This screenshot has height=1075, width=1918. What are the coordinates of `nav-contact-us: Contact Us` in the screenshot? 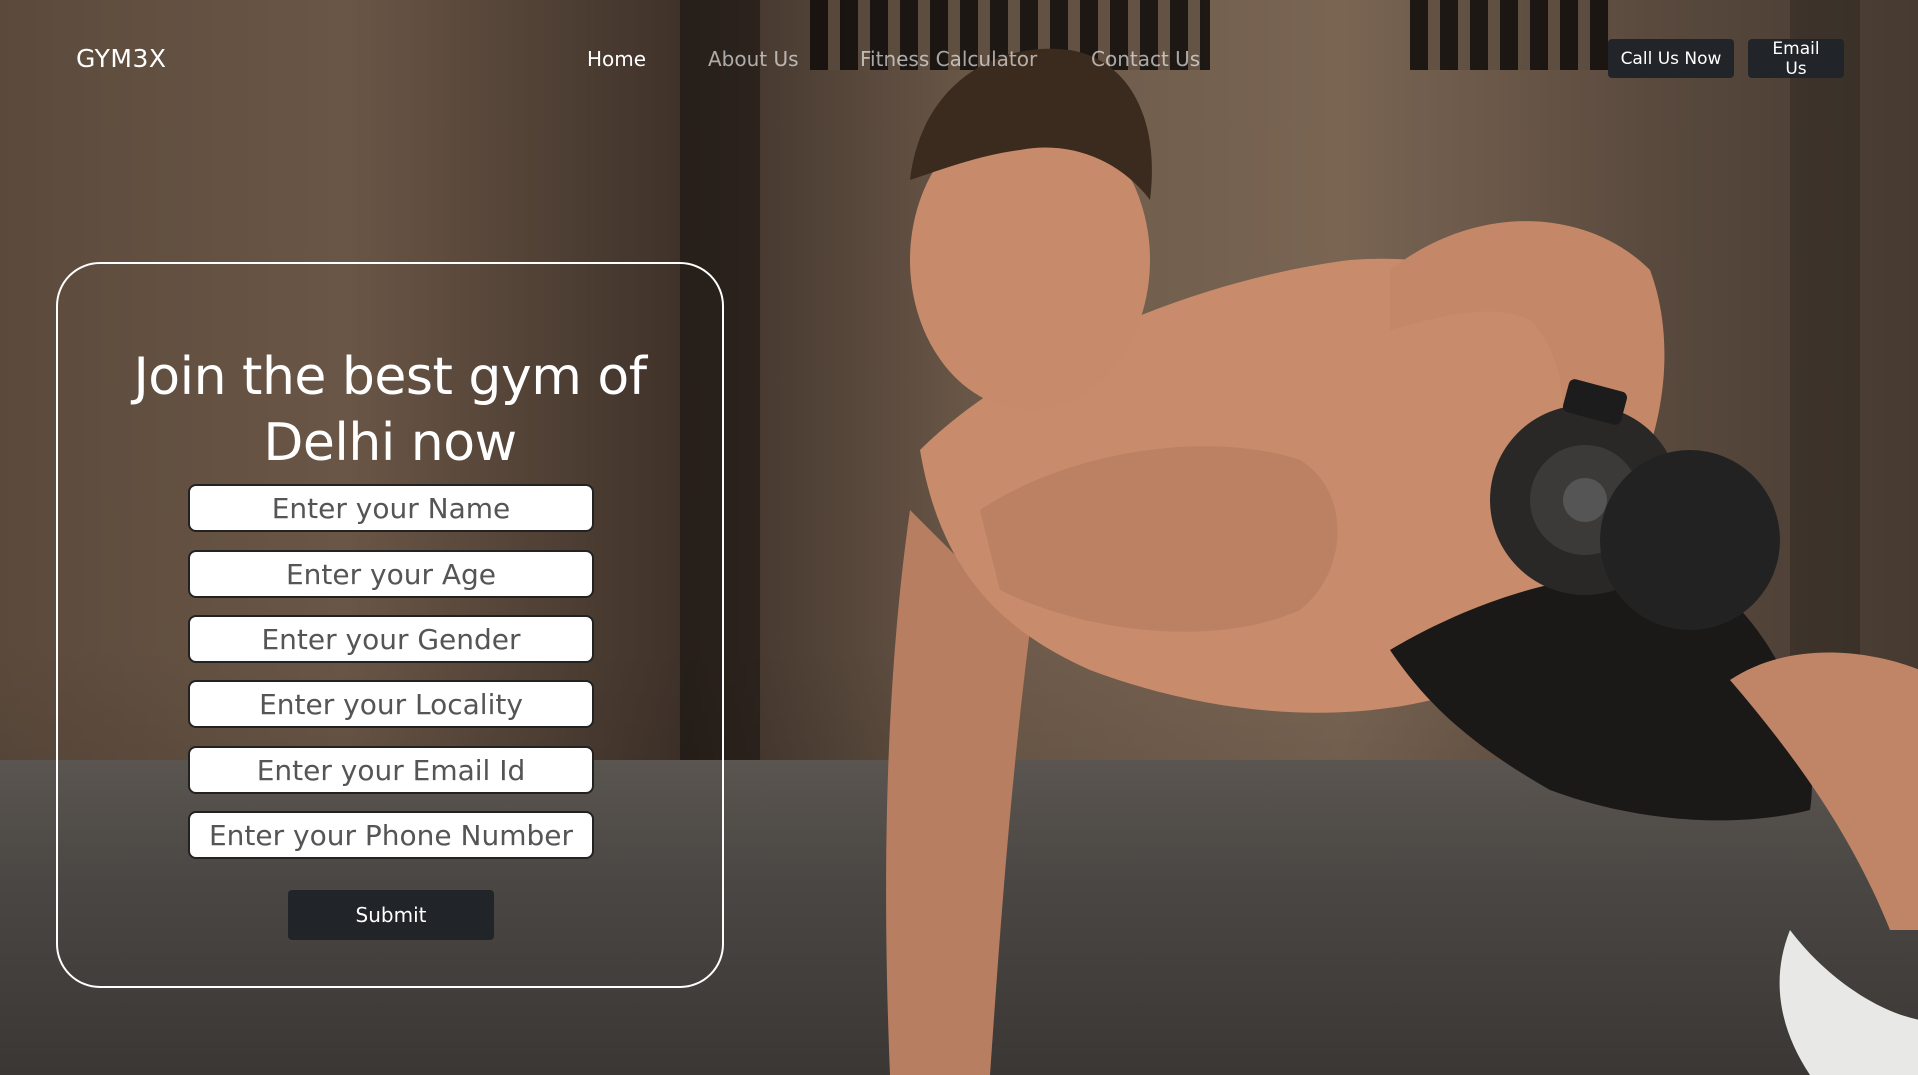 It's located at (1145, 59).